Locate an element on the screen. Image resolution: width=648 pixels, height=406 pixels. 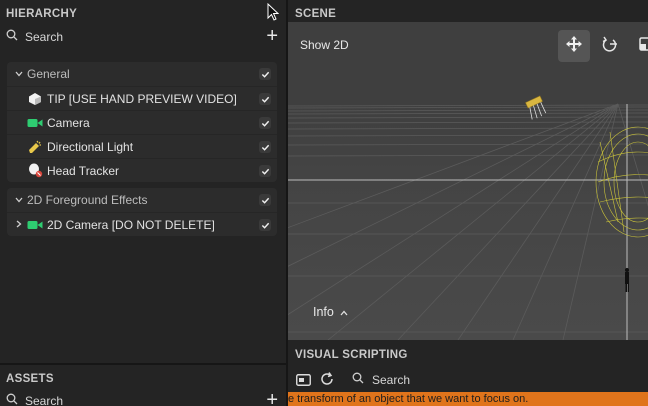
hierarchy-item-tip: TIP [USE HAND PREVIEW VIDEO] is located at coordinates (142, 98).